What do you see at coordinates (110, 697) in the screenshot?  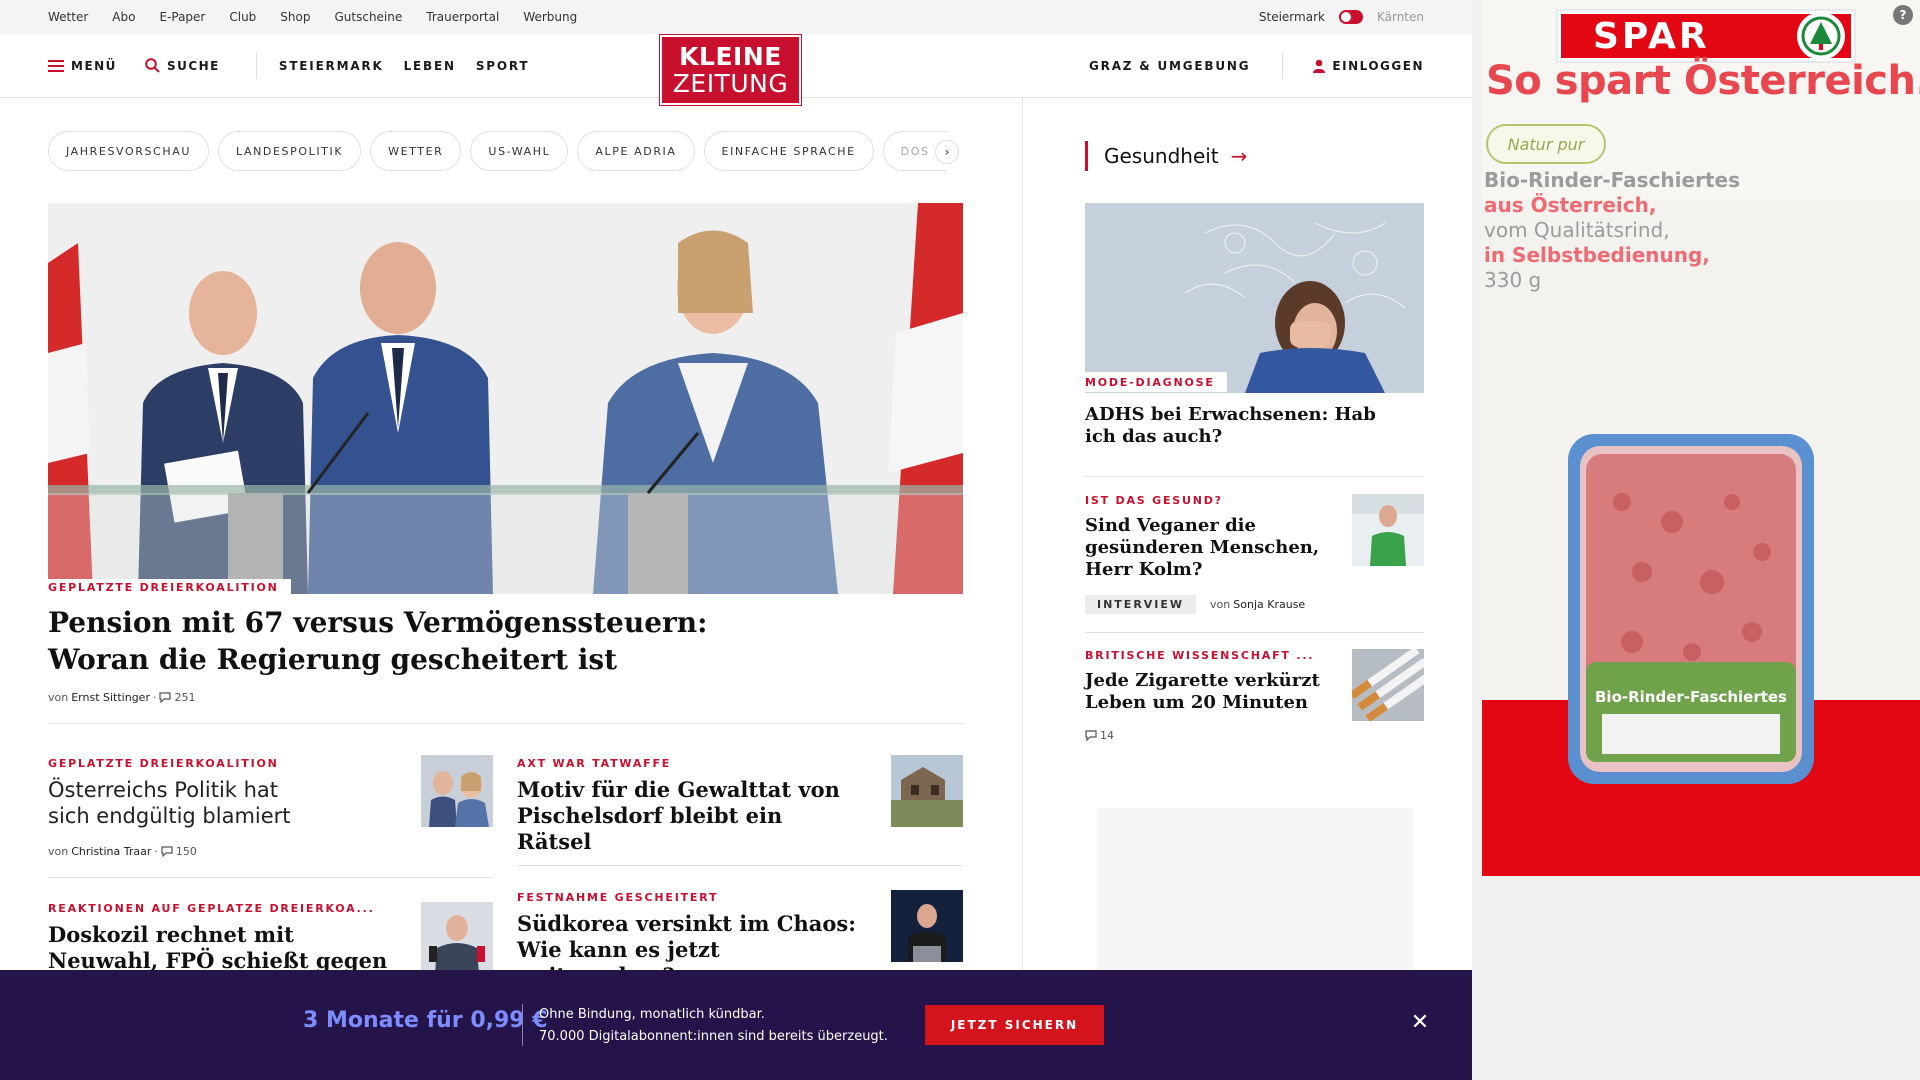 I see `author-link: Ernst Sittinger` at bounding box center [110, 697].